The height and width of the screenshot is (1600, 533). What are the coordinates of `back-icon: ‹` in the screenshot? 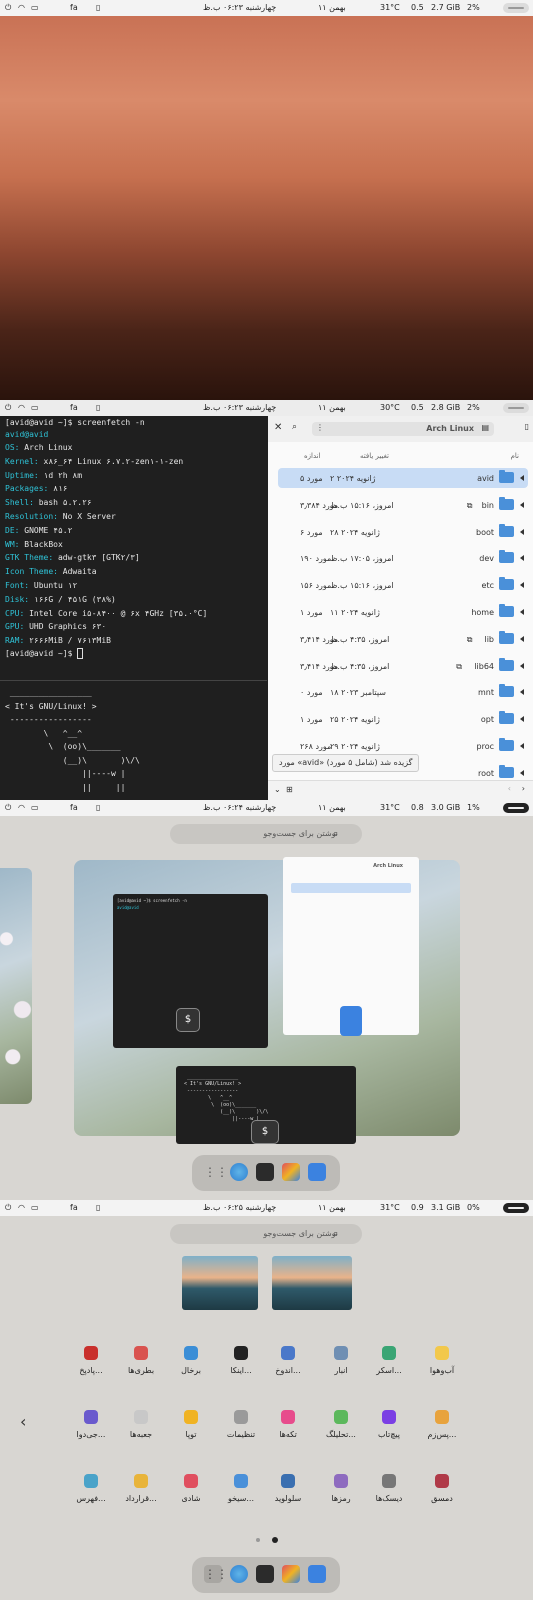 It's located at (509, 788).